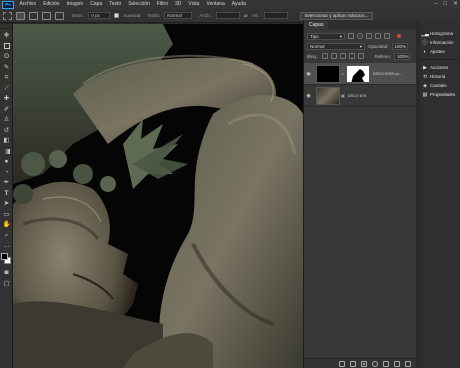 The image size is (460, 368). Describe the element at coordinates (99, 15) in the screenshot. I see `feather-input: 0 px` at that location.